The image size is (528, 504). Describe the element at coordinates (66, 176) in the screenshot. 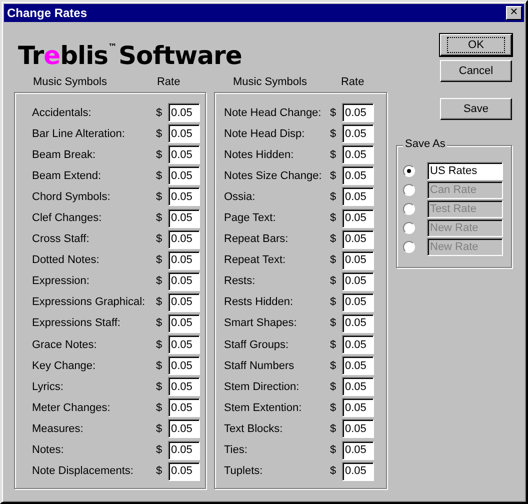

I see `rate-label: Beam Extend:` at that location.